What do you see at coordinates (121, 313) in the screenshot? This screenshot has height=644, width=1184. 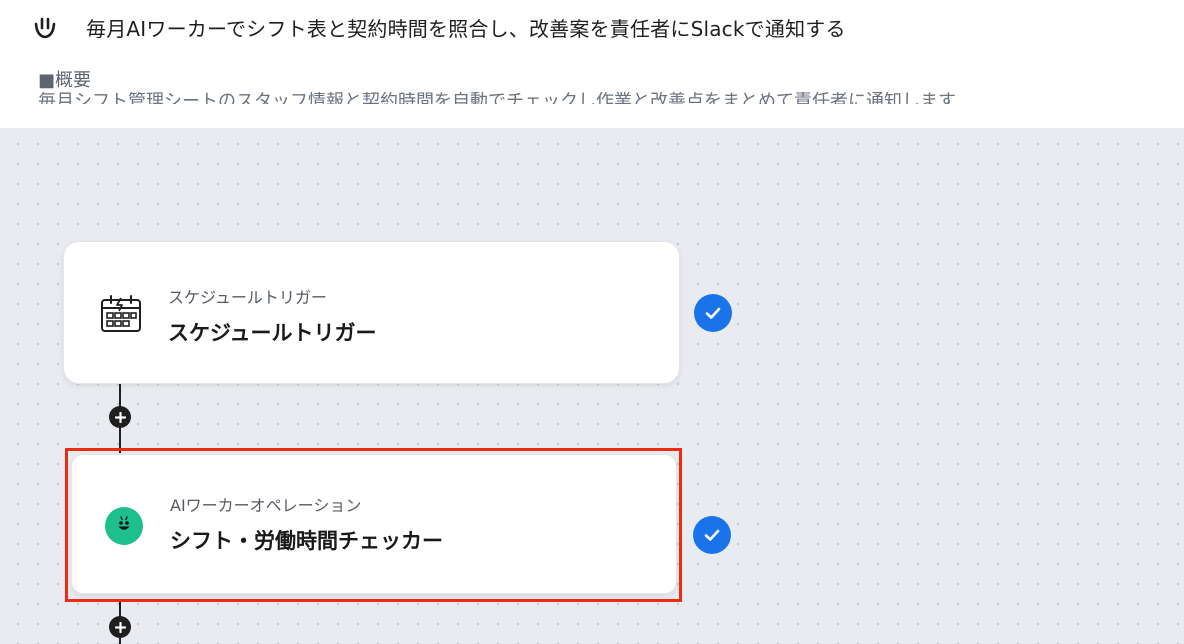 I see `calendar-clock-icon` at bounding box center [121, 313].